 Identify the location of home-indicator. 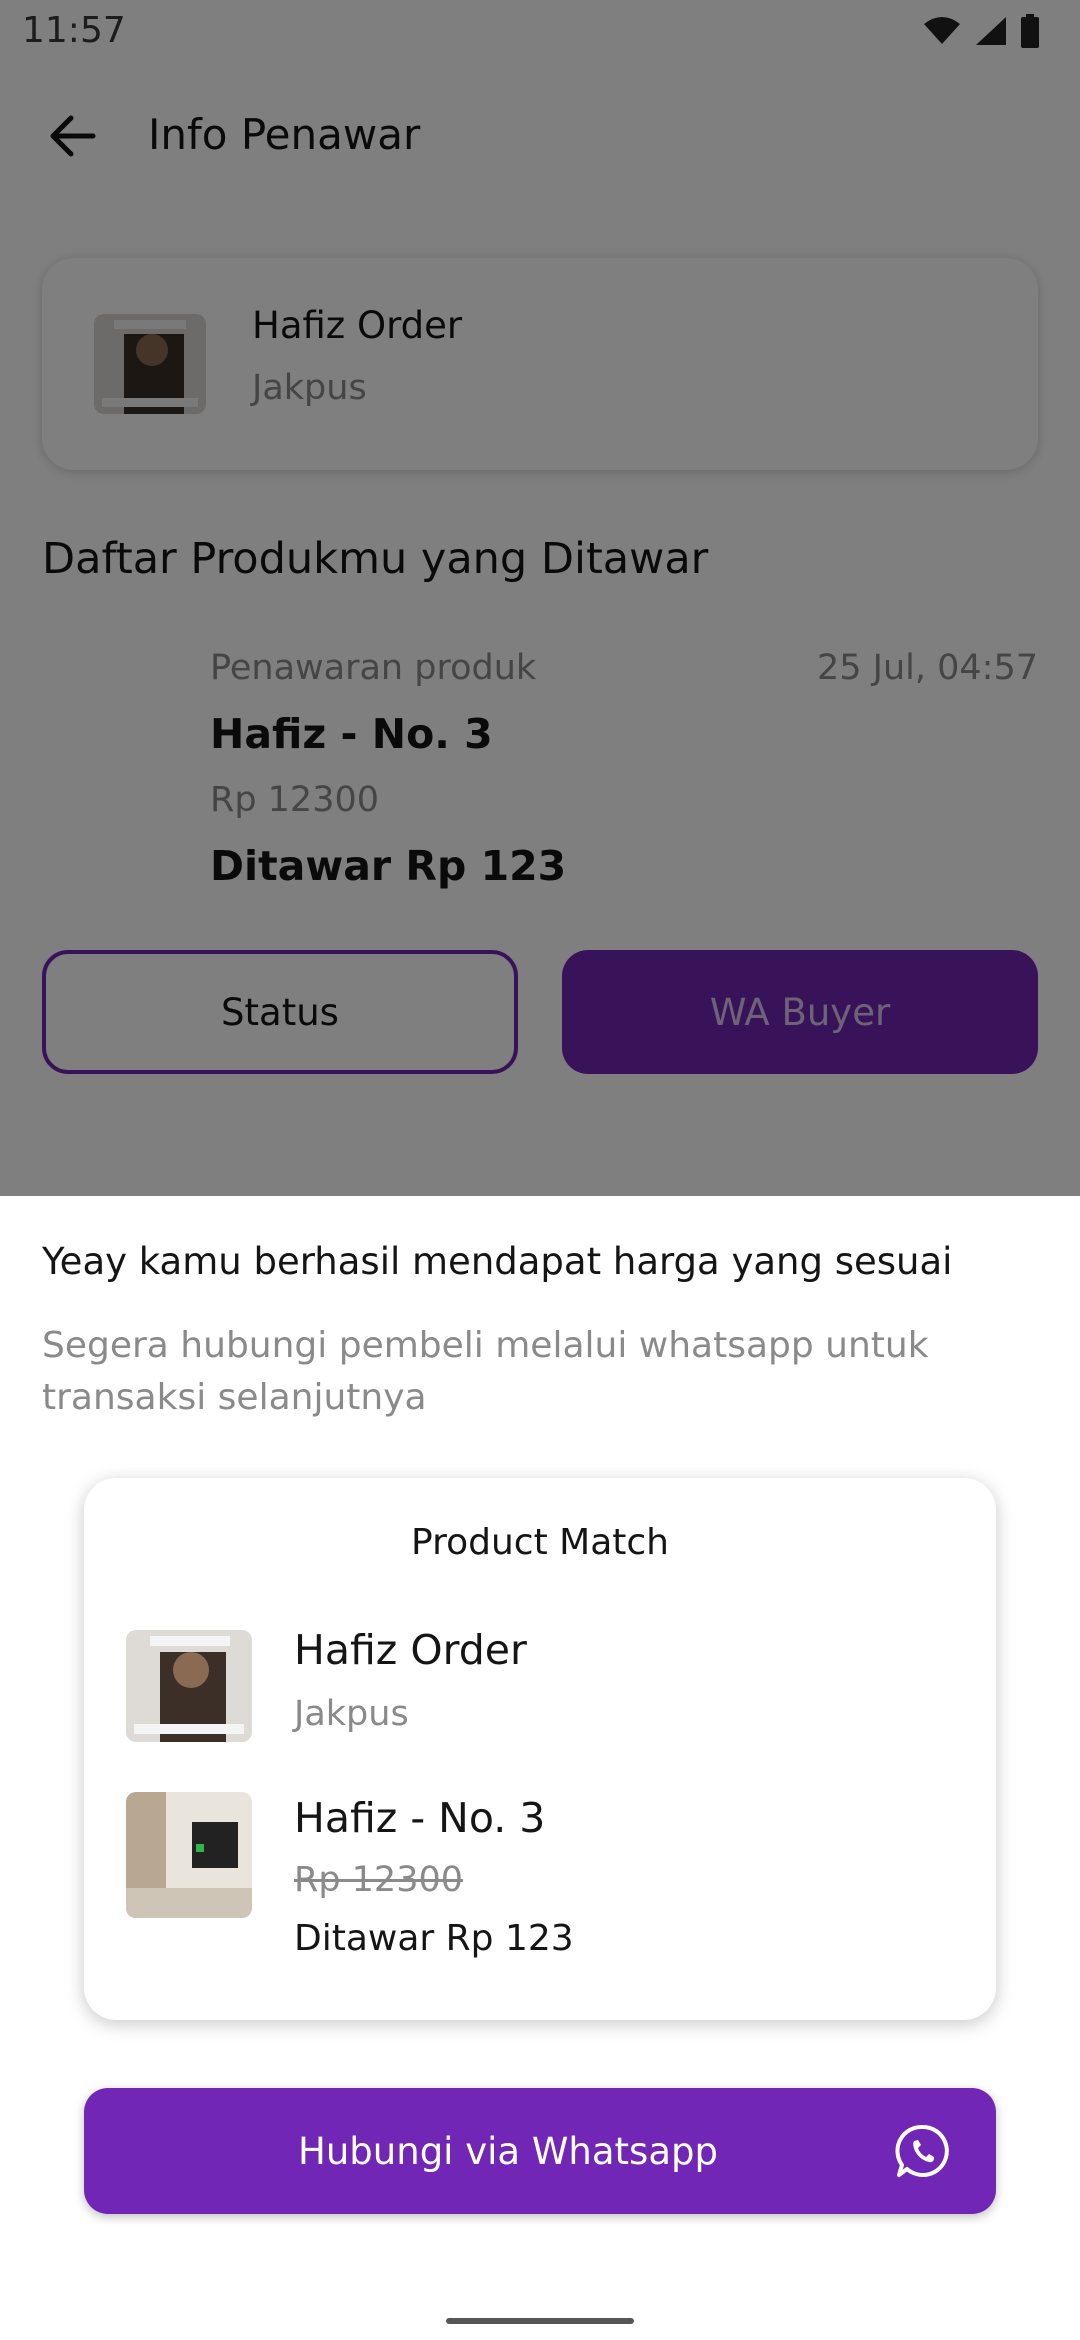
(540, 2321).